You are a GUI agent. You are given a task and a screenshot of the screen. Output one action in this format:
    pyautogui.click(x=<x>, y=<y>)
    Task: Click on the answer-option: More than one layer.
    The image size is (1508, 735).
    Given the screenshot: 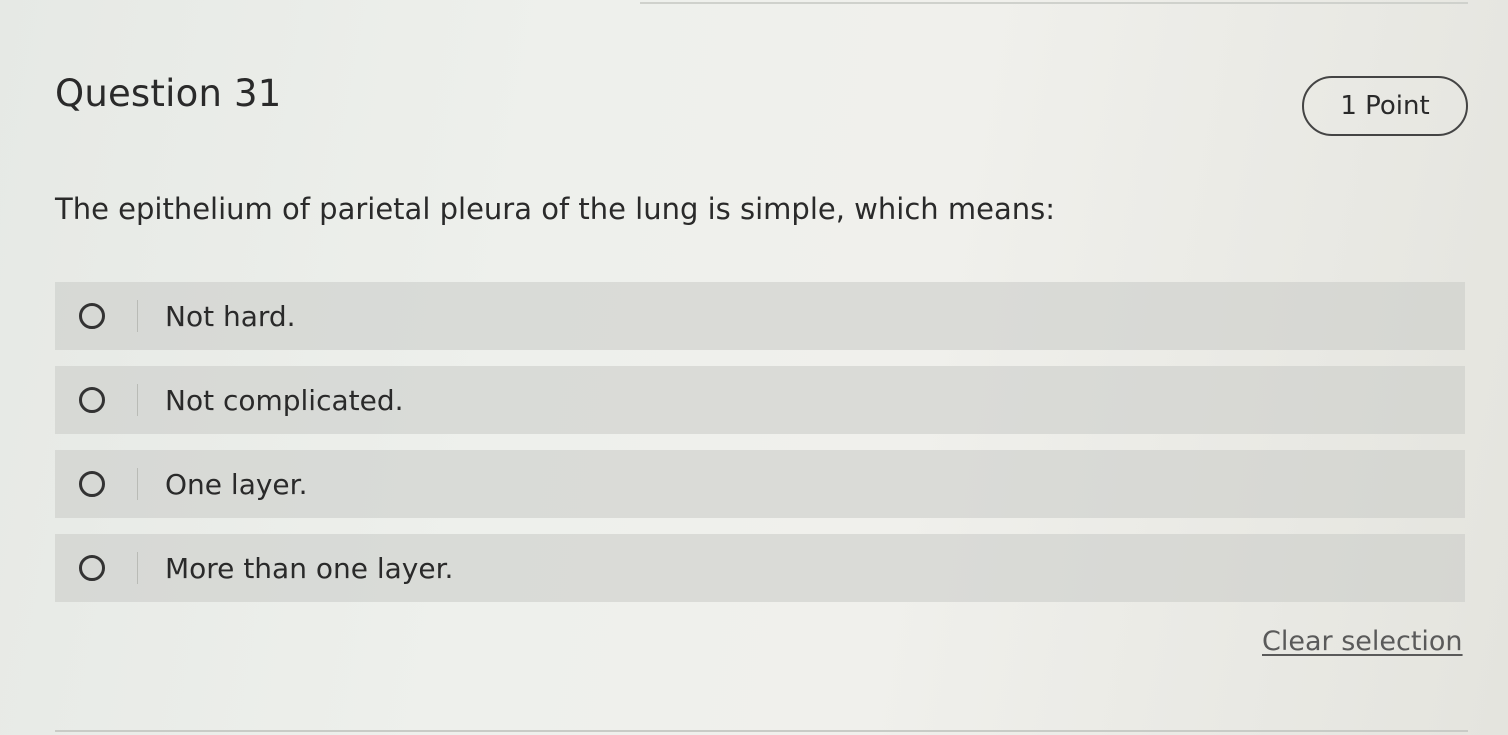 What is the action you would take?
    pyautogui.click(x=760, y=568)
    